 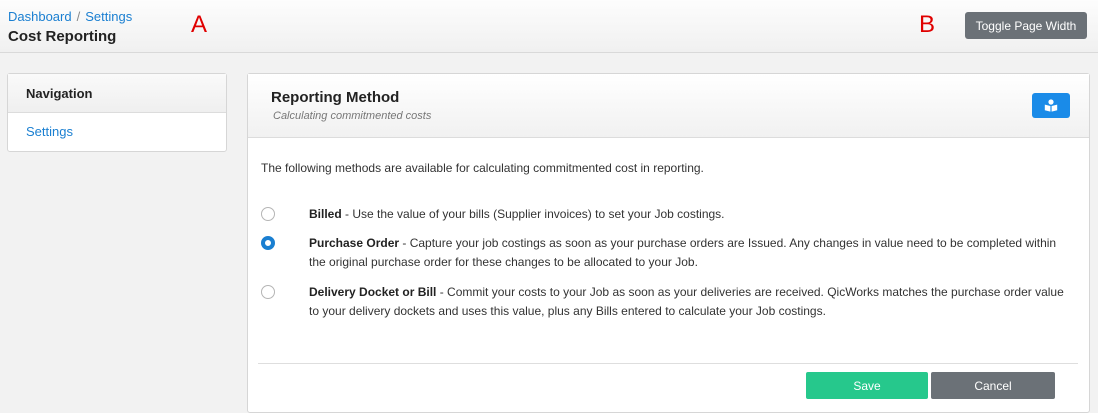 I want to click on breadcrumb-dashboard-link: Dashboard, so click(x=40, y=16).